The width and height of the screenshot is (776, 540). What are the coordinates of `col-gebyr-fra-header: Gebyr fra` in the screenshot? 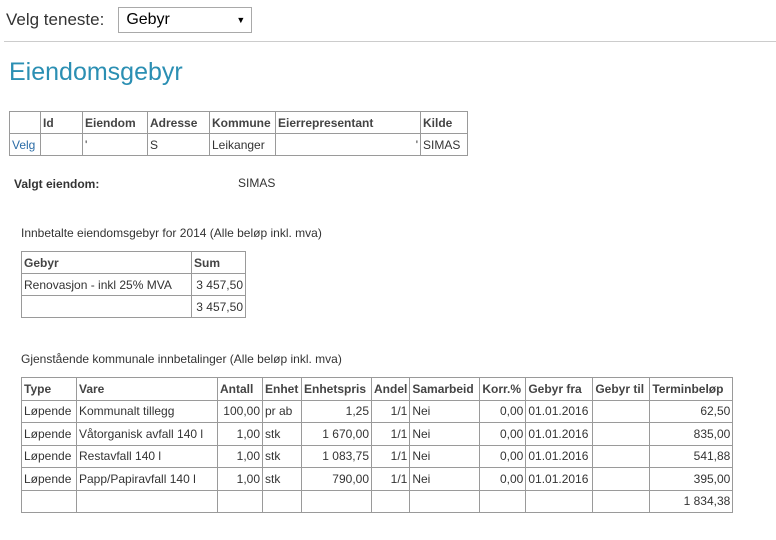 It's located at (559, 389).